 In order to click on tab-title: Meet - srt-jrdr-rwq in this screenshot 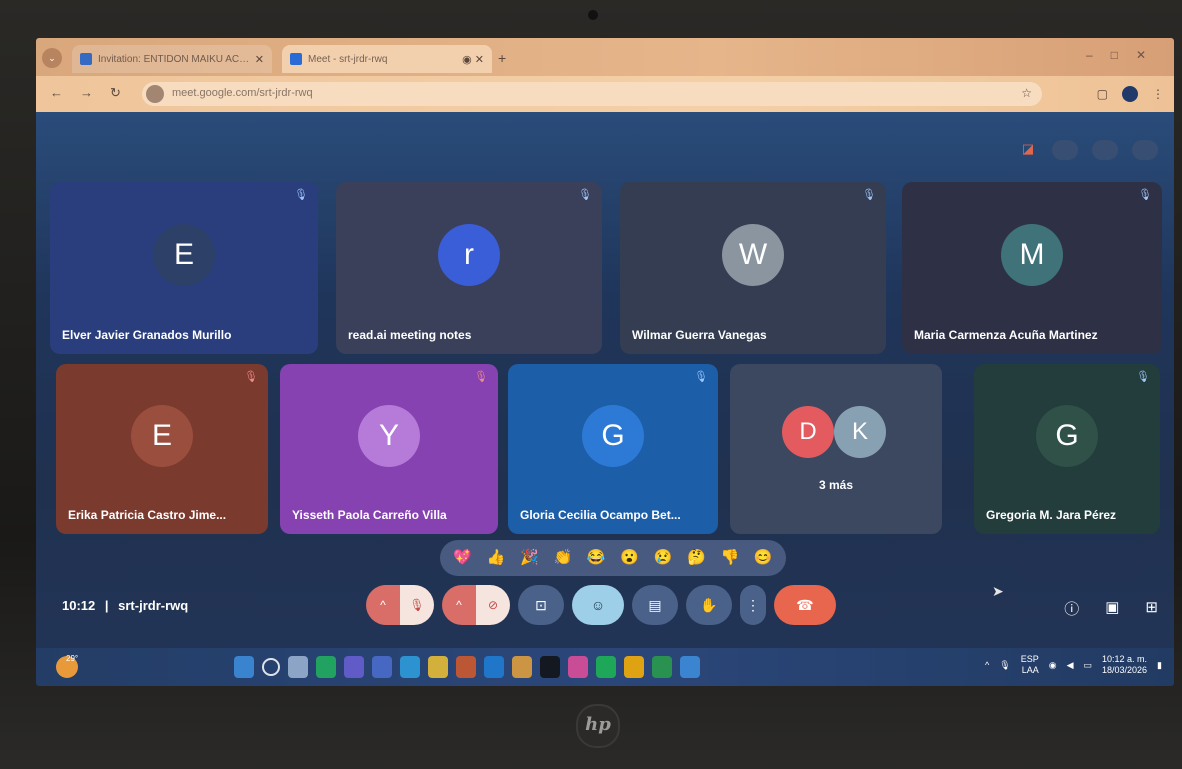, I will do `click(348, 59)`.